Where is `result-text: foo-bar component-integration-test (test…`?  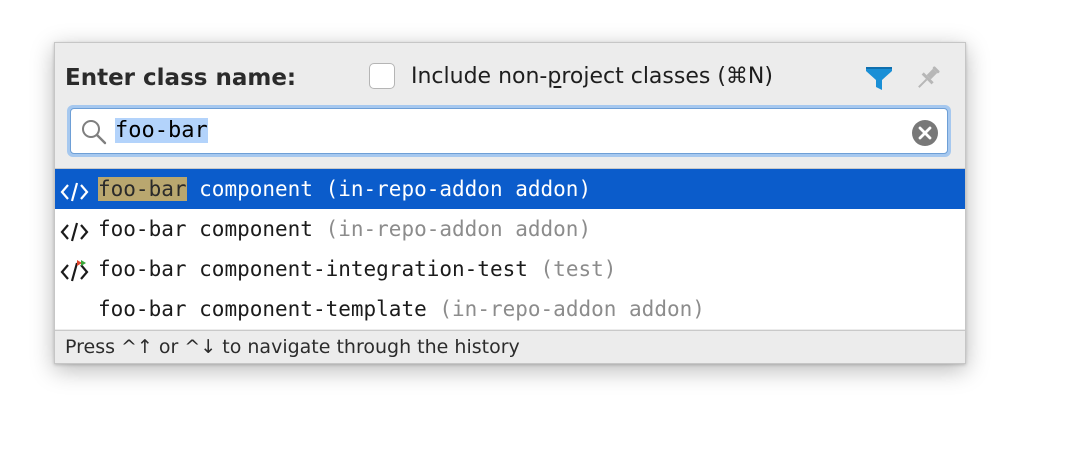
result-text: foo-bar component-integration-test (test… is located at coordinates (357, 269).